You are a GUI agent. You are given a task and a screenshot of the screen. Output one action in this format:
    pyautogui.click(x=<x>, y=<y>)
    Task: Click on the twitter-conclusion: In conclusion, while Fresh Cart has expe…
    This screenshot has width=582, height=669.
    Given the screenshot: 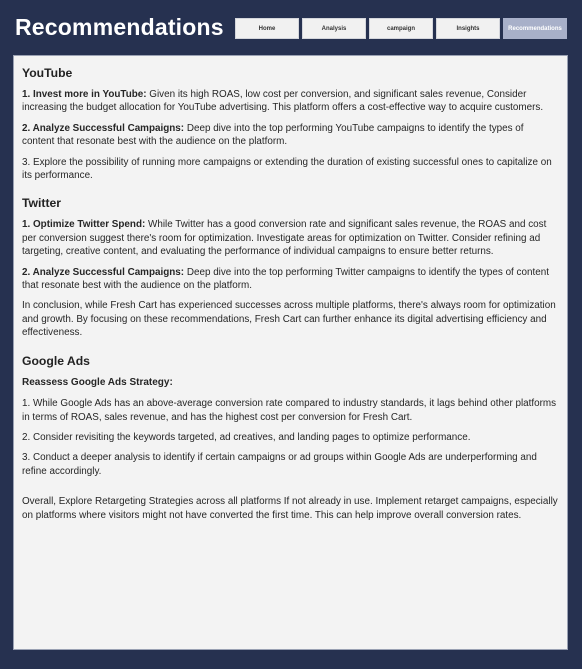 What is the action you would take?
    pyautogui.click(x=289, y=319)
    